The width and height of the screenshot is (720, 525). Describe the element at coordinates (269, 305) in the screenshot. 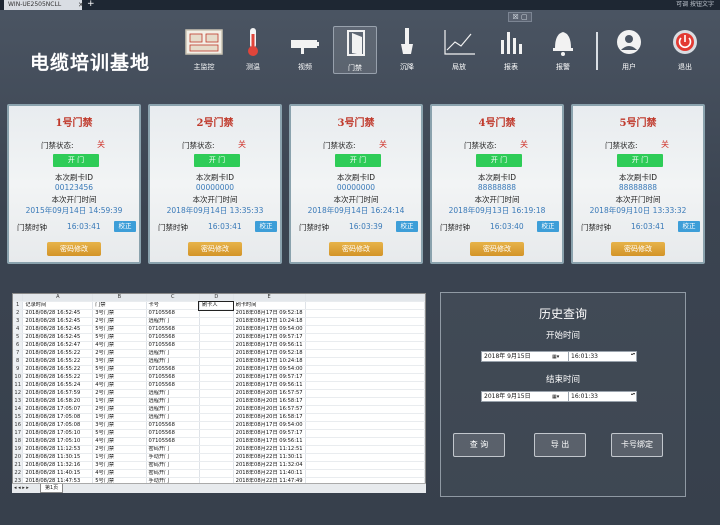

I see `column-header: 刷卡时间` at that location.